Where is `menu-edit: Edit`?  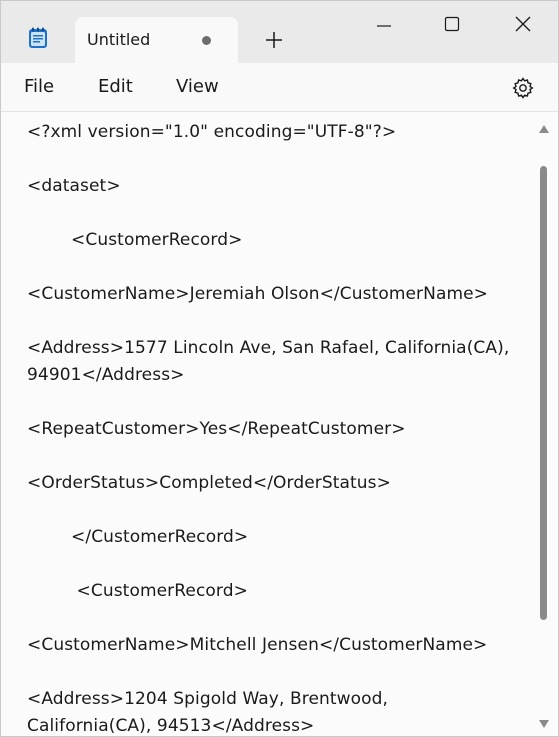 menu-edit: Edit is located at coordinates (115, 86).